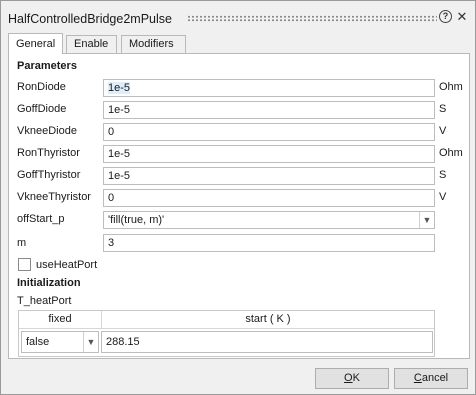 Image resolution: width=476 pixels, height=395 pixels. I want to click on cancel-button: Cancel, so click(431, 378).